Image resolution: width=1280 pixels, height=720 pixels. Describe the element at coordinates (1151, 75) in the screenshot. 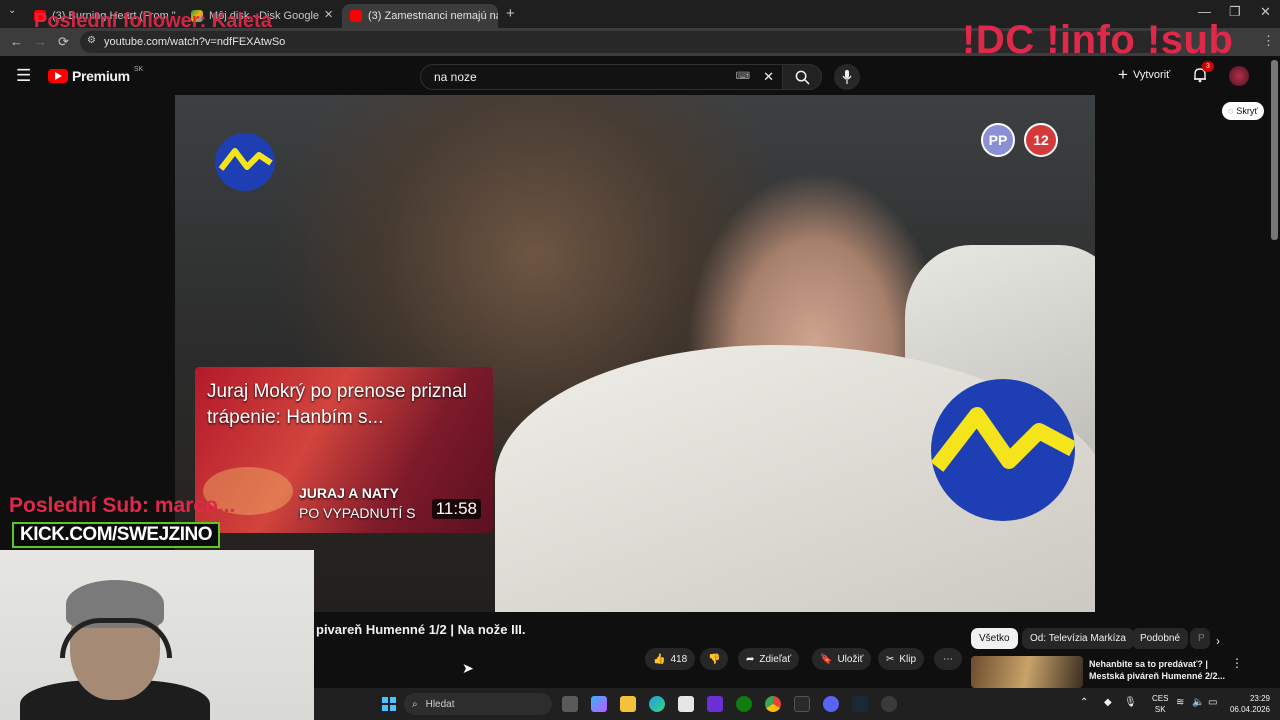

I see `create-label: Vytvoriť` at that location.